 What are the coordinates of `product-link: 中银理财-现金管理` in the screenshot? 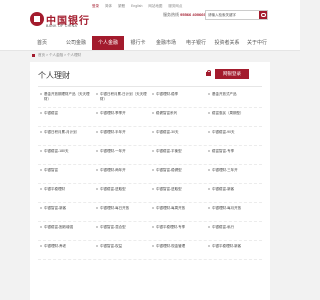 It's located at (179, 251).